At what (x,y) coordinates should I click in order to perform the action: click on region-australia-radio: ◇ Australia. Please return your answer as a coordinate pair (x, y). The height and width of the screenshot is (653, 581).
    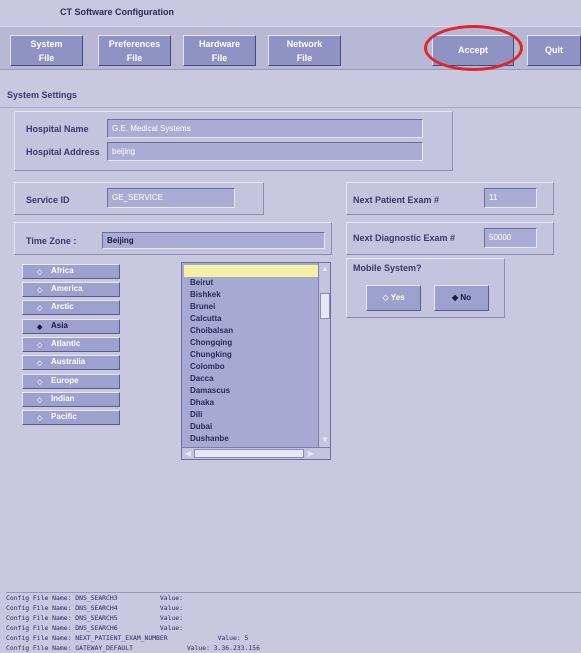
    Looking at the image, I should click on (71, 362).